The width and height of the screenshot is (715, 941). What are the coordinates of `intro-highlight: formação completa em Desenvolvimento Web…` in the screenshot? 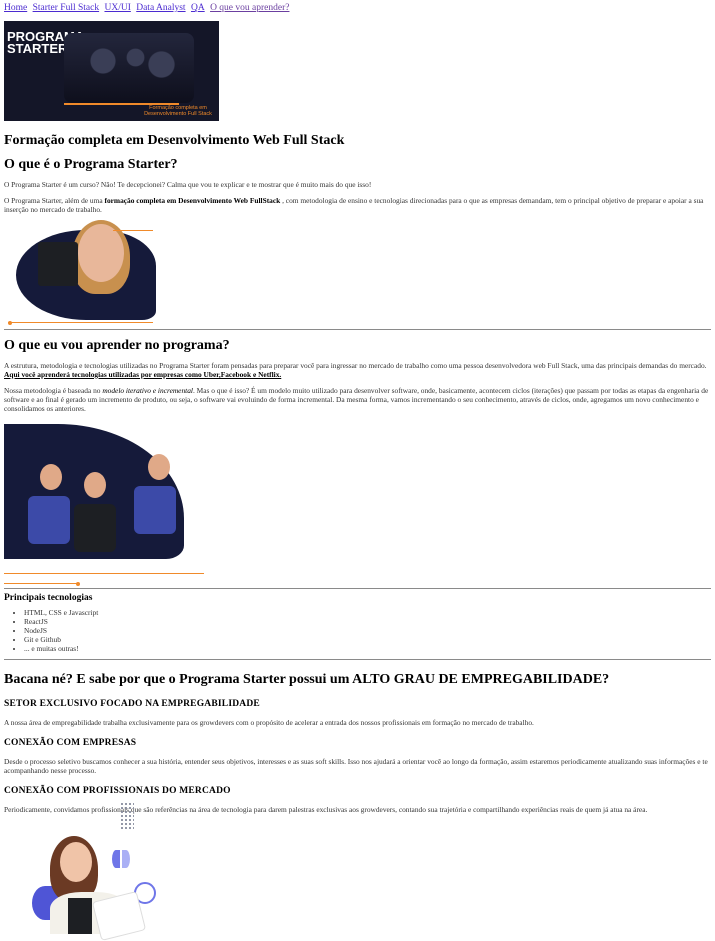 It's located at (192, 201).